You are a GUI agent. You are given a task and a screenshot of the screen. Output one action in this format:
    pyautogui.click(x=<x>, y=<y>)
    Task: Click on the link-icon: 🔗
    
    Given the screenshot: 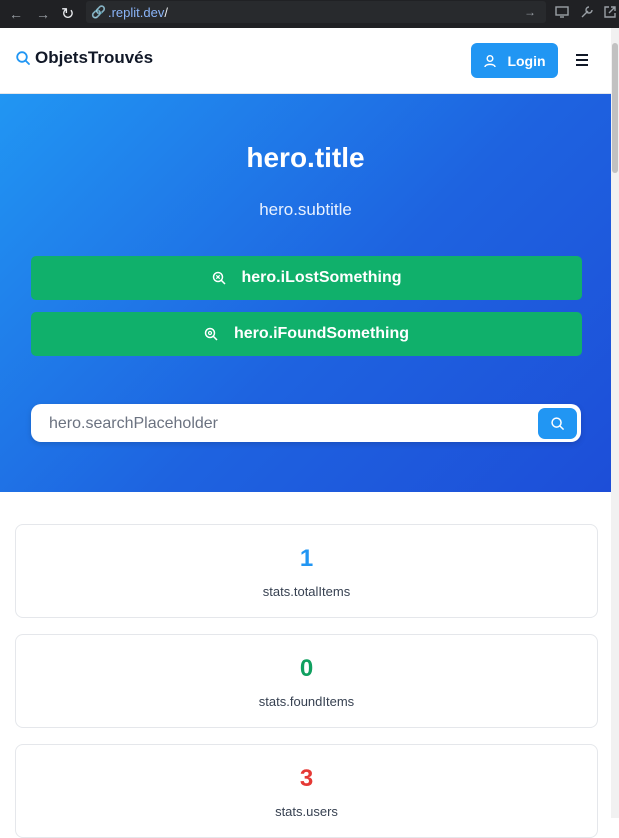 What is the action you would take?
    pyautogui.click(x=98, y=12)
    